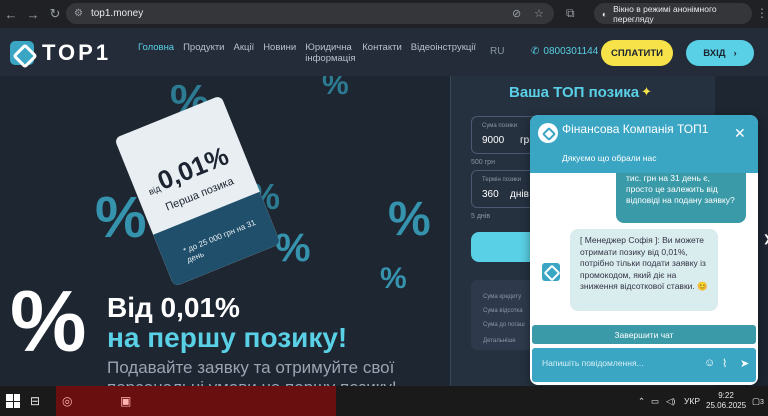  Describe the element at coordinates (665, 13) in the screenshot. I see `incognito-label: Вікно в режимі анонімного перегляду` at that location.